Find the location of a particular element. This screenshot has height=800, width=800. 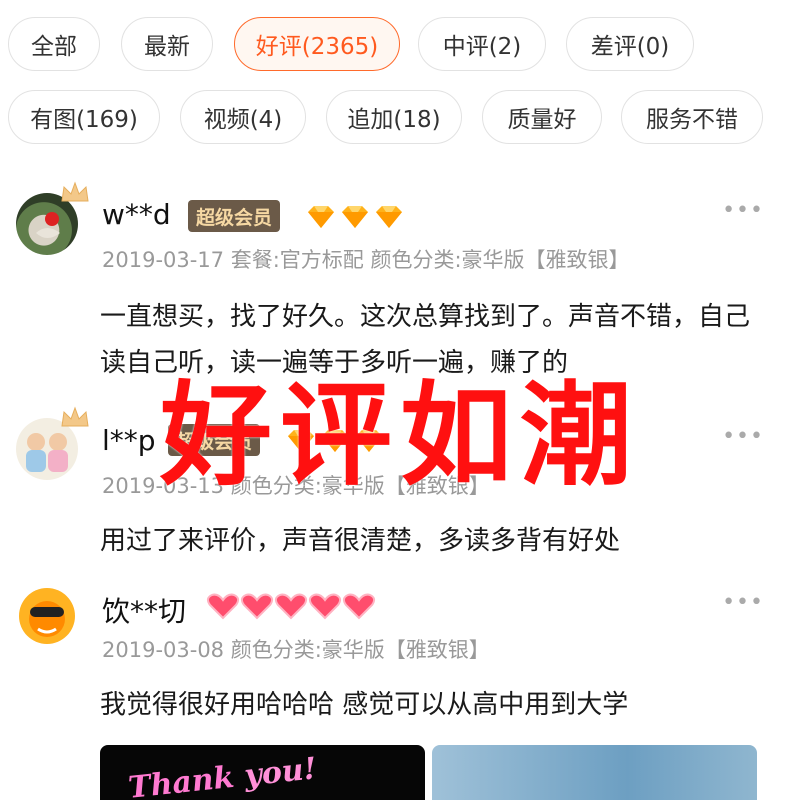

review-text: 我觉得很好用哈哈哈 感觉可以从高中用到大学 is located at coordinates (364, 705).